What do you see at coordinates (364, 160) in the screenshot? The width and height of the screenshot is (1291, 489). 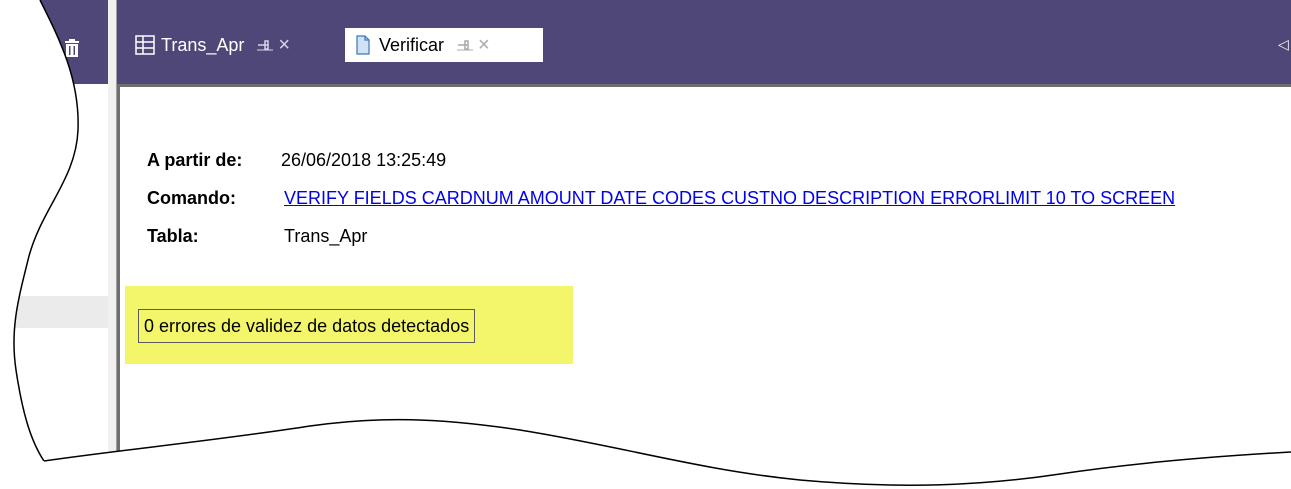 I see `date-value: 26/06/2018 13:25:49` at bounding box center [364, 160].